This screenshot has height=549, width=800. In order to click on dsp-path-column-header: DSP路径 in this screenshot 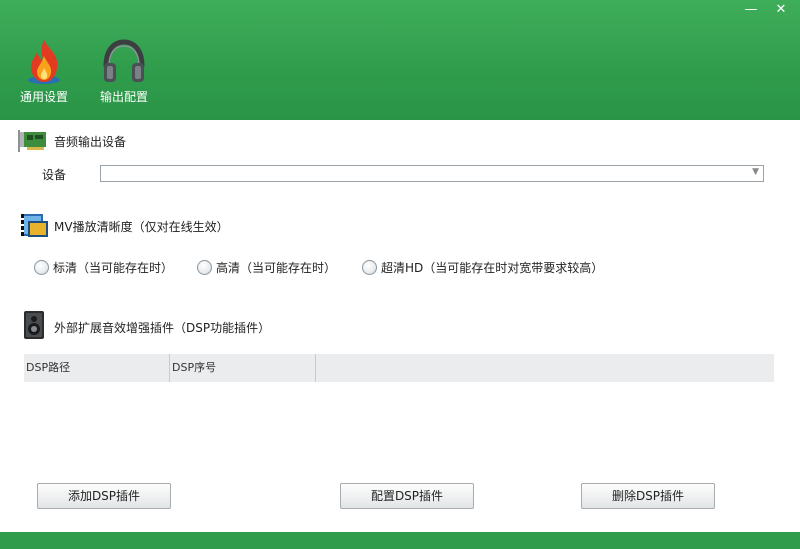, I will do `click(97, 368)`.